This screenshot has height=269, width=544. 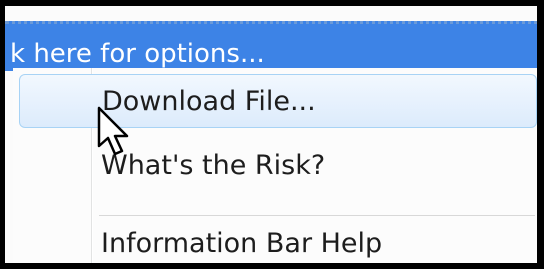 I want to click on menu-item-label: Information Bar Help, so click(x=242, y=243).